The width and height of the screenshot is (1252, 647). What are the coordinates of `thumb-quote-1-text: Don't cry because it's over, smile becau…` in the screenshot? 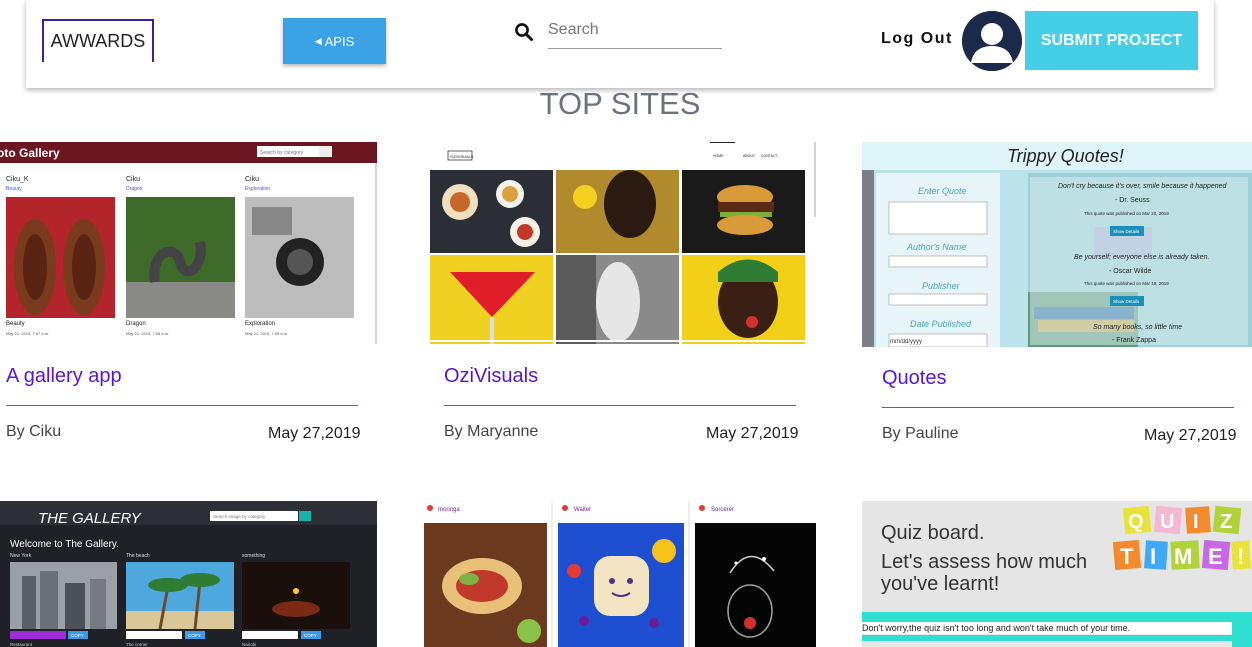 It's located at (1143, 186).